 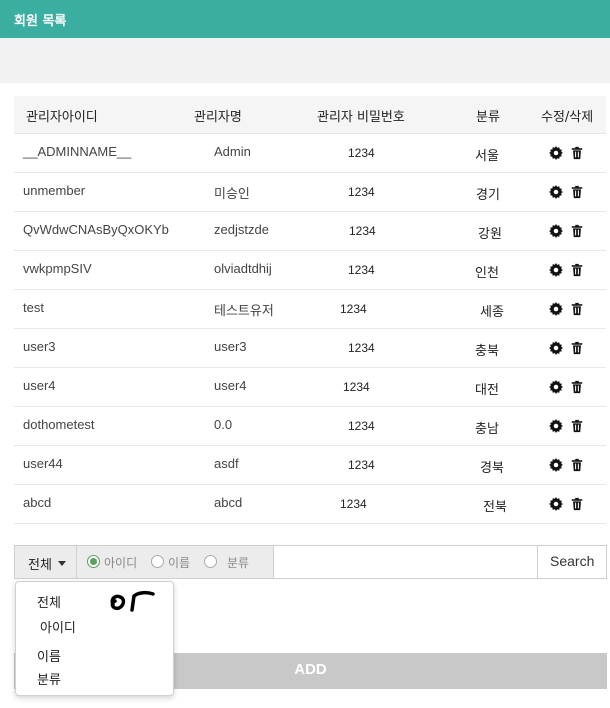 I want to click on cell-category: 서울, so click(x=487, y=155).